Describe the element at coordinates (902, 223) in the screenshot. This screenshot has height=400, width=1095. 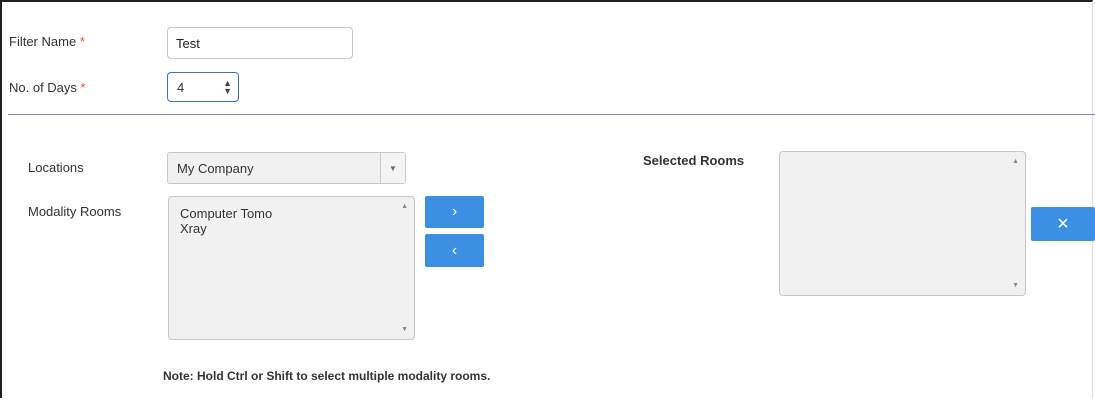
I see `selected-rooms-listbox: ▲ ▼` at that location.